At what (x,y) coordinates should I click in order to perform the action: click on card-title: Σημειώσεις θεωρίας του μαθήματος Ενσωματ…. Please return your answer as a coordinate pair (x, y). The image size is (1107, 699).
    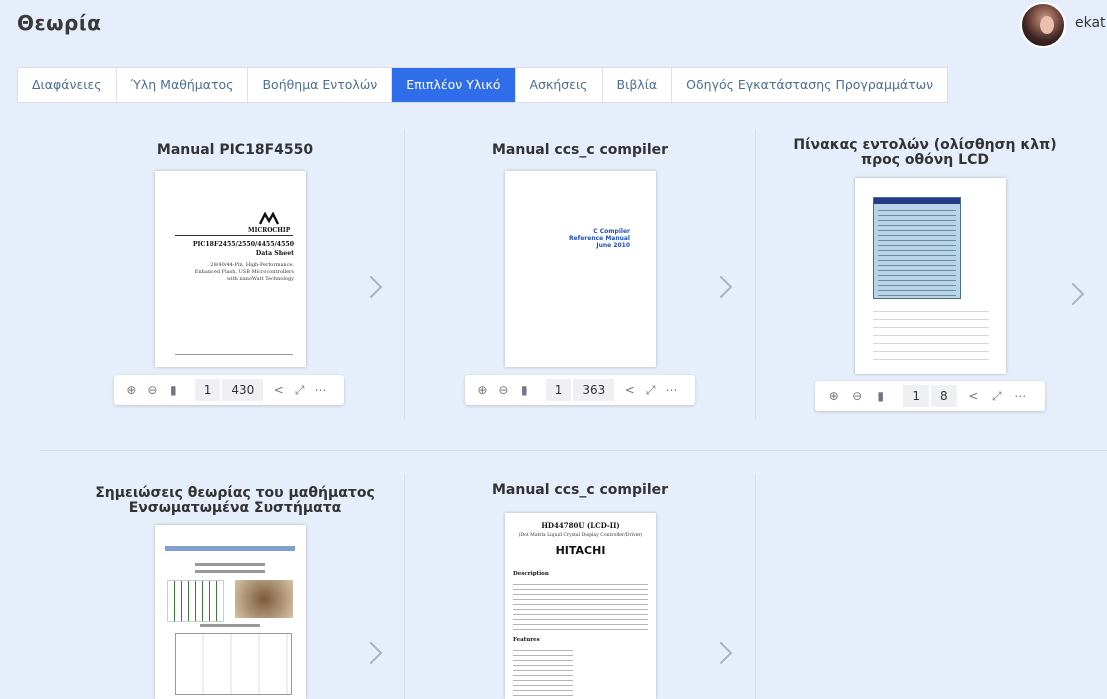
    Looking at the image, I should click on (235, 500).